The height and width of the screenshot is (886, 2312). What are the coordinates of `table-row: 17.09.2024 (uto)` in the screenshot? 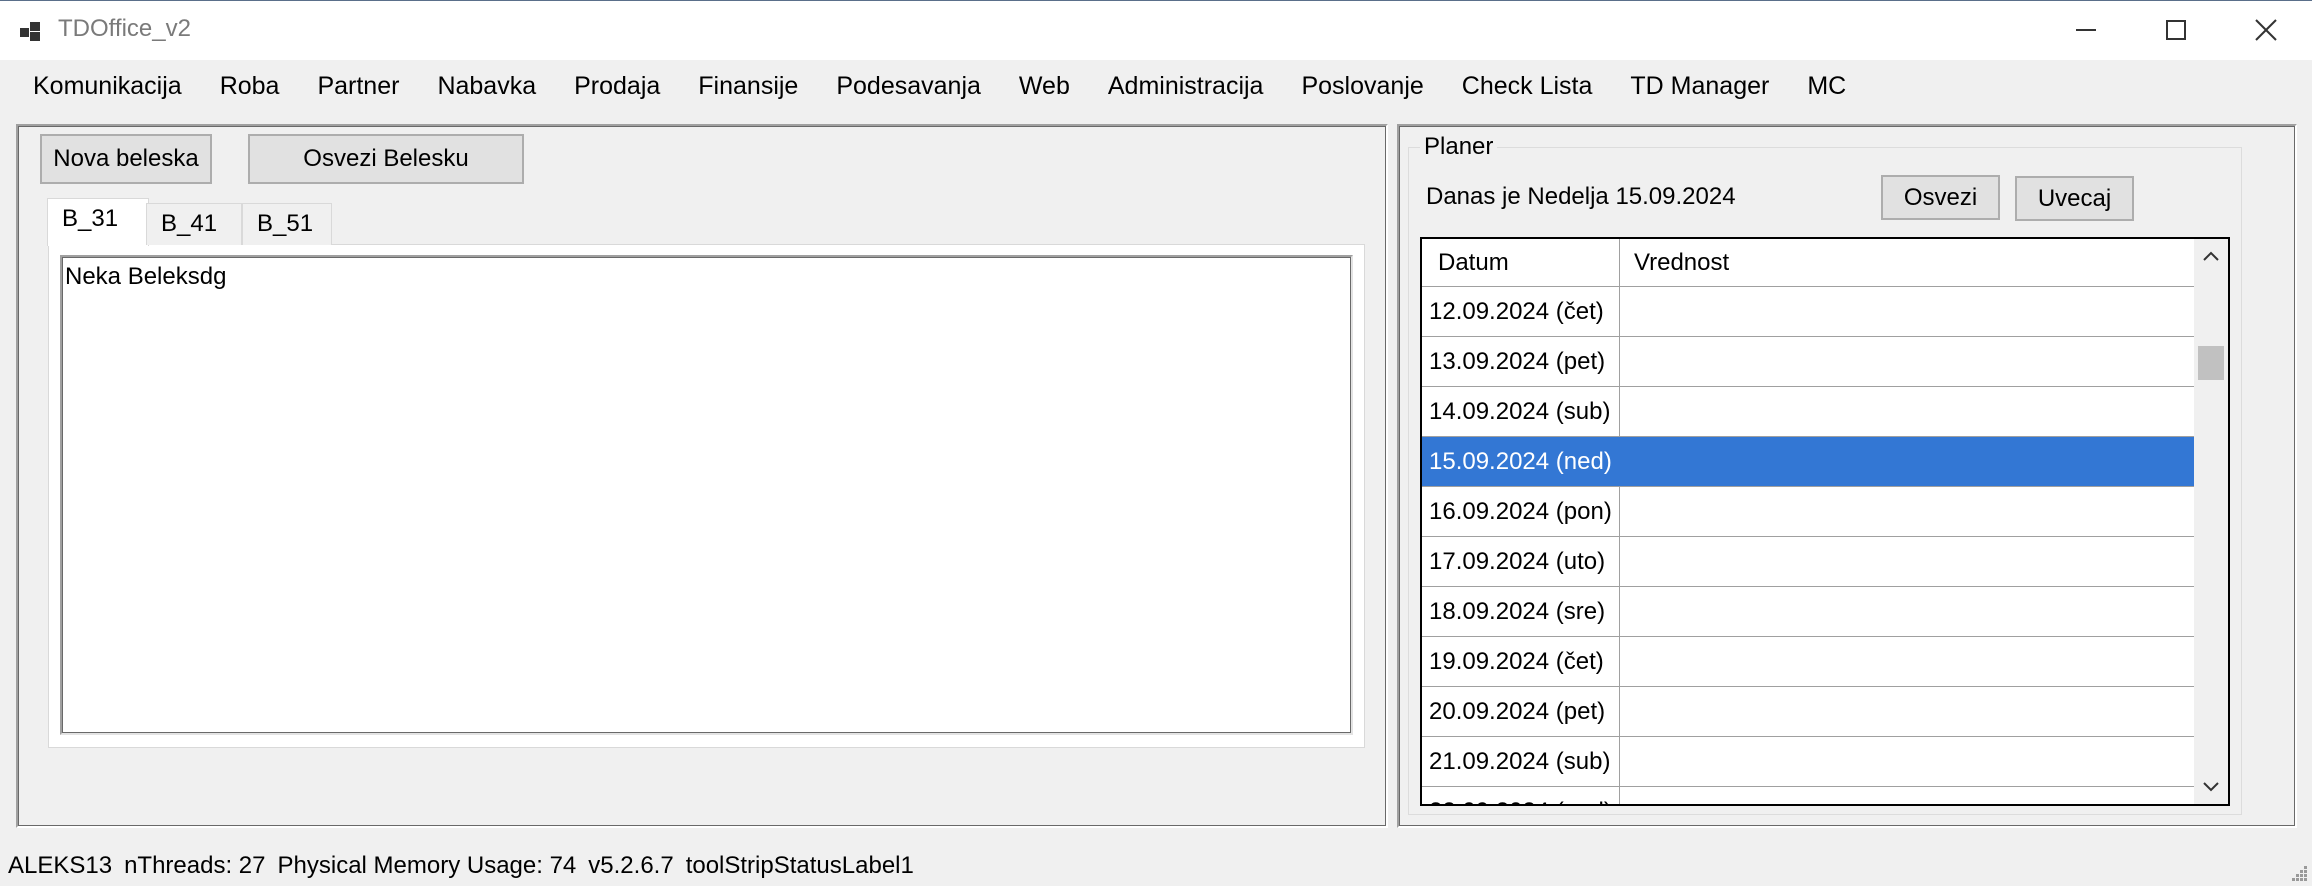 It's located at (1808, 562).